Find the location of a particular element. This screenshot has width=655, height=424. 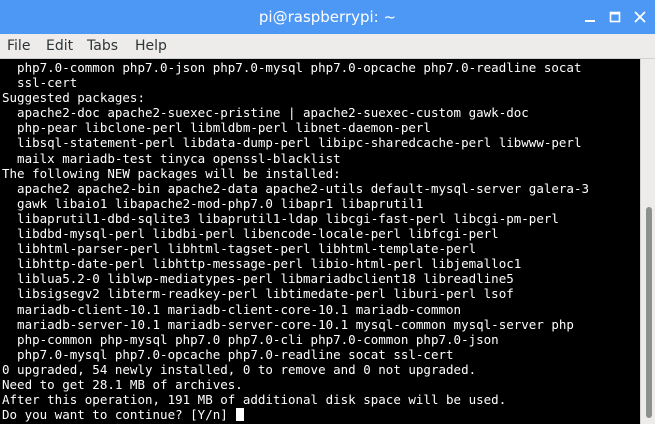

scrollbar-thumb is located at coordinates (649, 312).